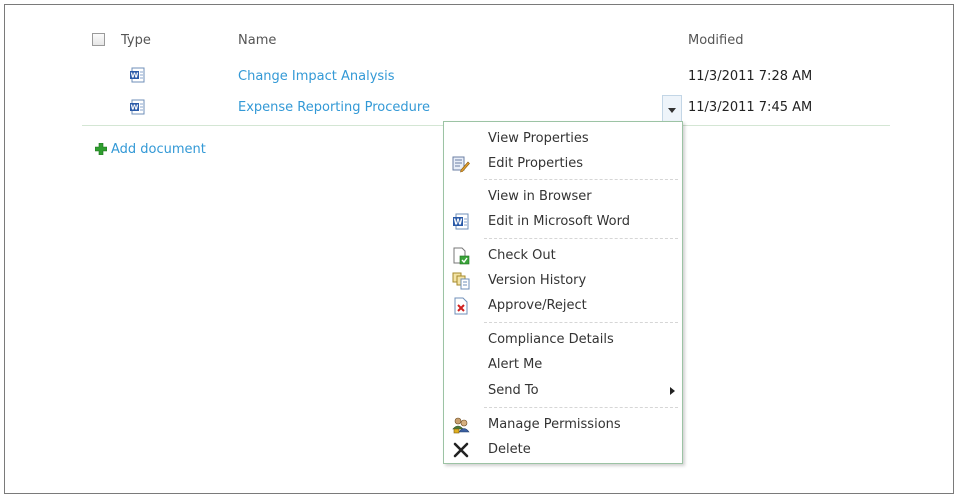 The width and height of the screenshot is (959, 499). Describe the element at coordinates (537, 280) in the screenshot. I see `menu-item-label: Version History` at that location.